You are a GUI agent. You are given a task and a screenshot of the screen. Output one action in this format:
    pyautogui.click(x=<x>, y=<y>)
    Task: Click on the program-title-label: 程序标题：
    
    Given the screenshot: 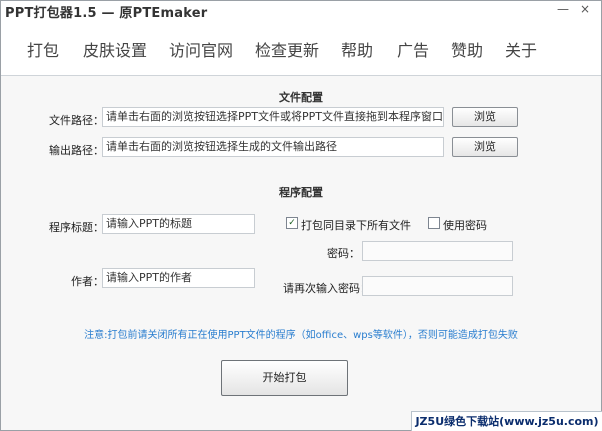 What is the action you would take?
    pyautogui.click(x=76, y=227)
    